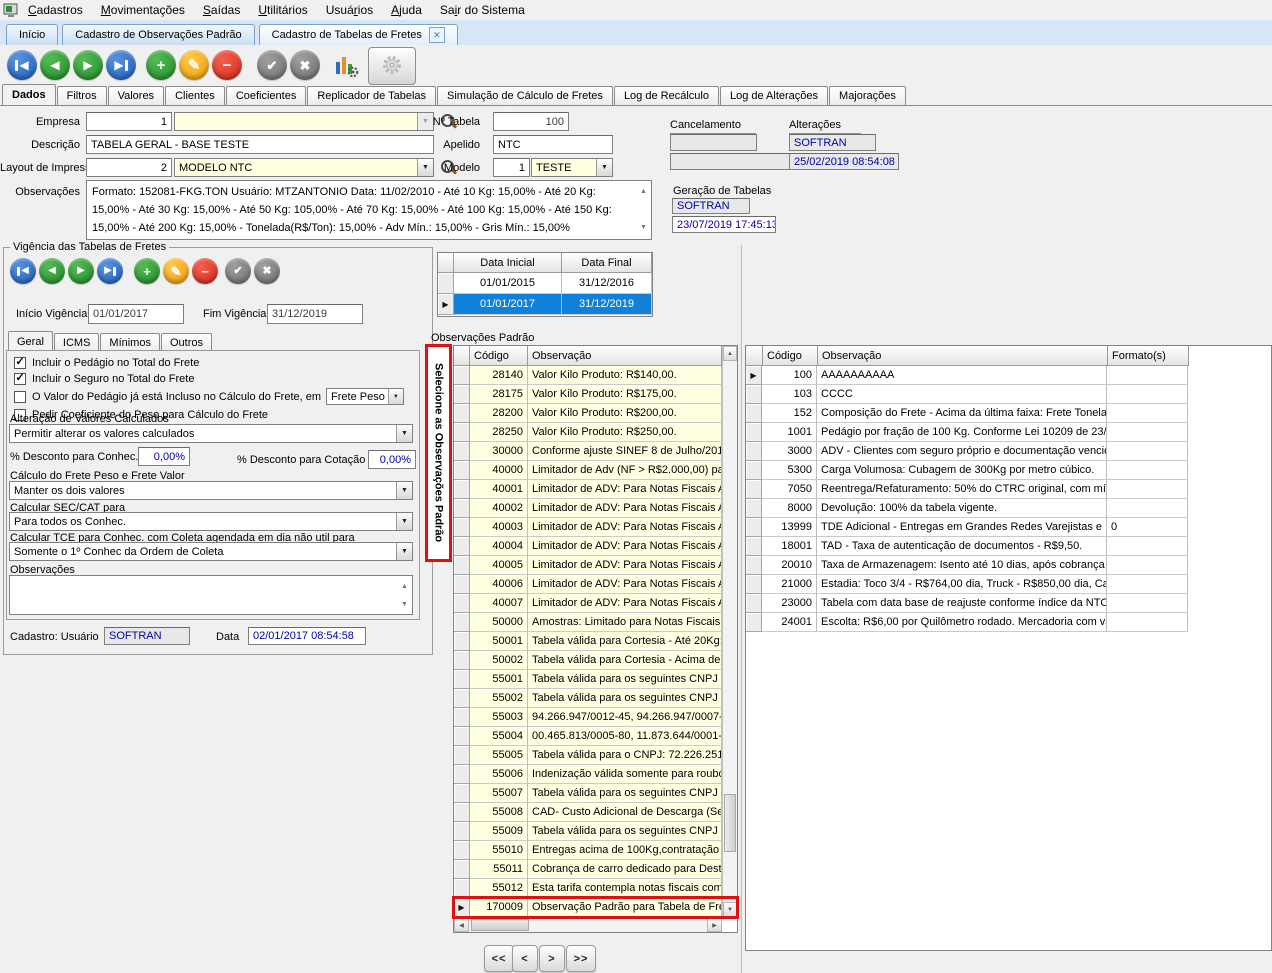 This screenshot has width=1272, height=973. I want to click on calcular-seccat-combo: Para todos os Conhec. ▼, so click(211, 521).